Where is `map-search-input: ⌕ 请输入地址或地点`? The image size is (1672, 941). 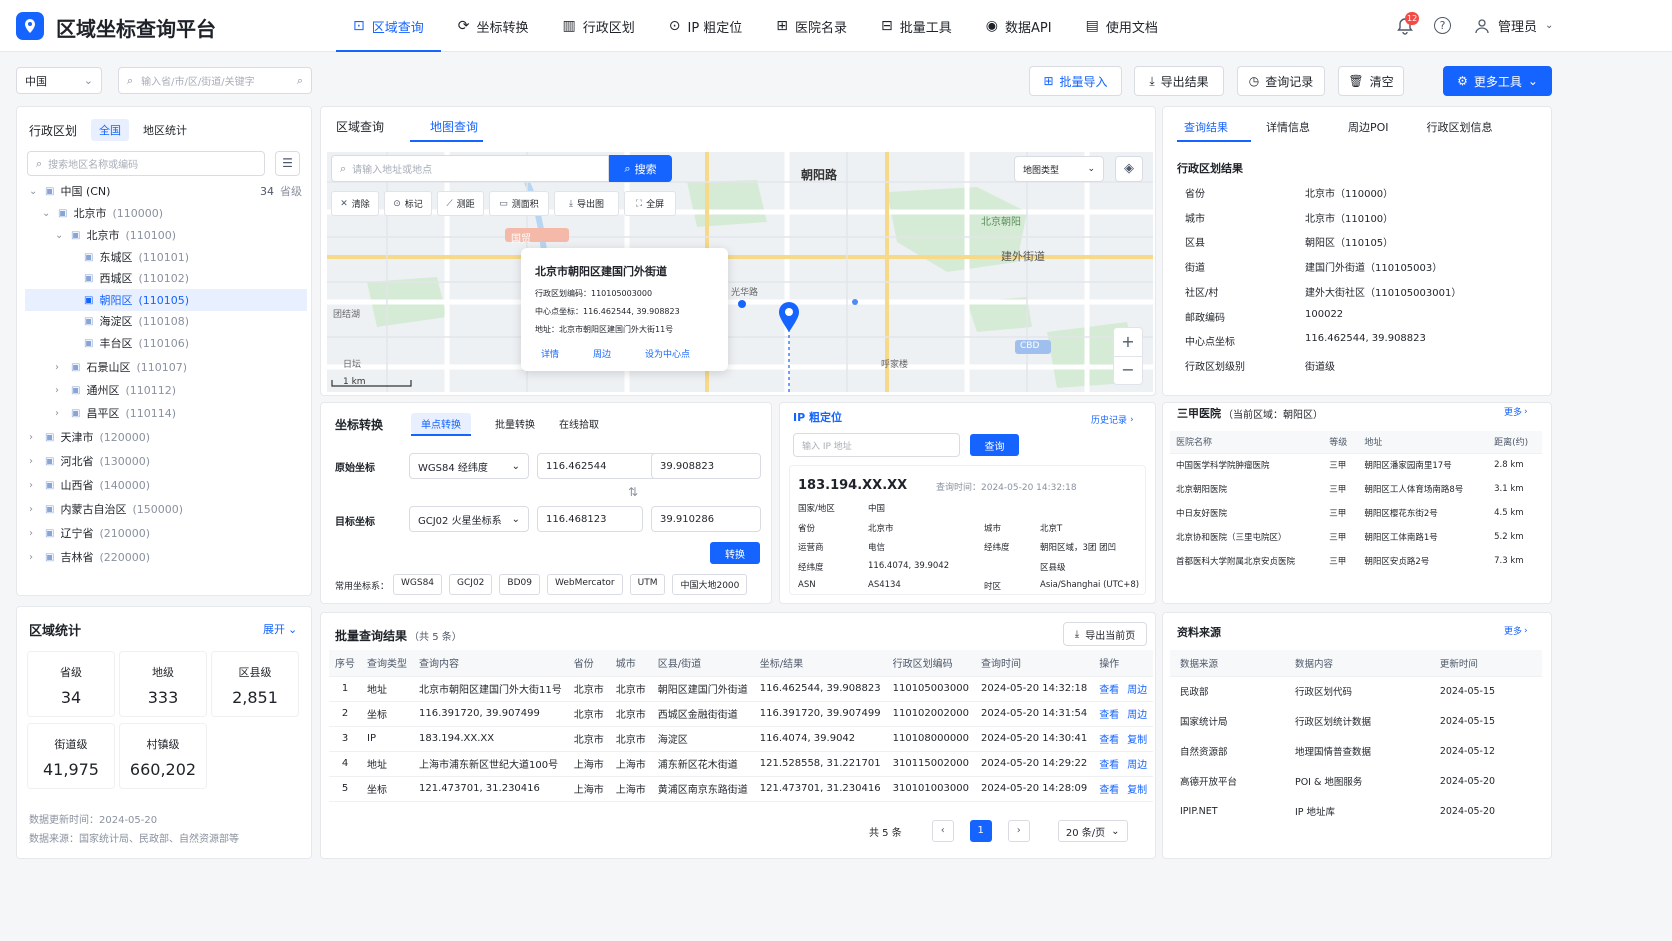
map-search-input: ⌕ 请输入地址或地点 is located at coordinates (470, 168).